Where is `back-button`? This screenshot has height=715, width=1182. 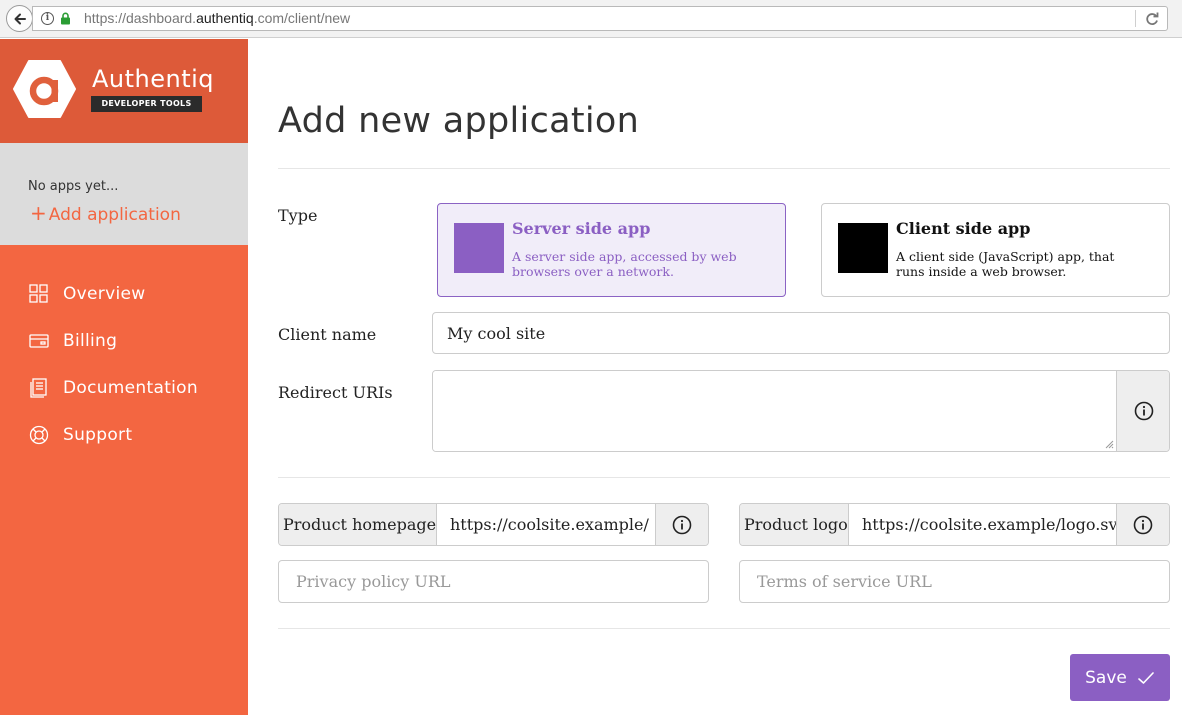
back-button is located at coordinates (19, 18).